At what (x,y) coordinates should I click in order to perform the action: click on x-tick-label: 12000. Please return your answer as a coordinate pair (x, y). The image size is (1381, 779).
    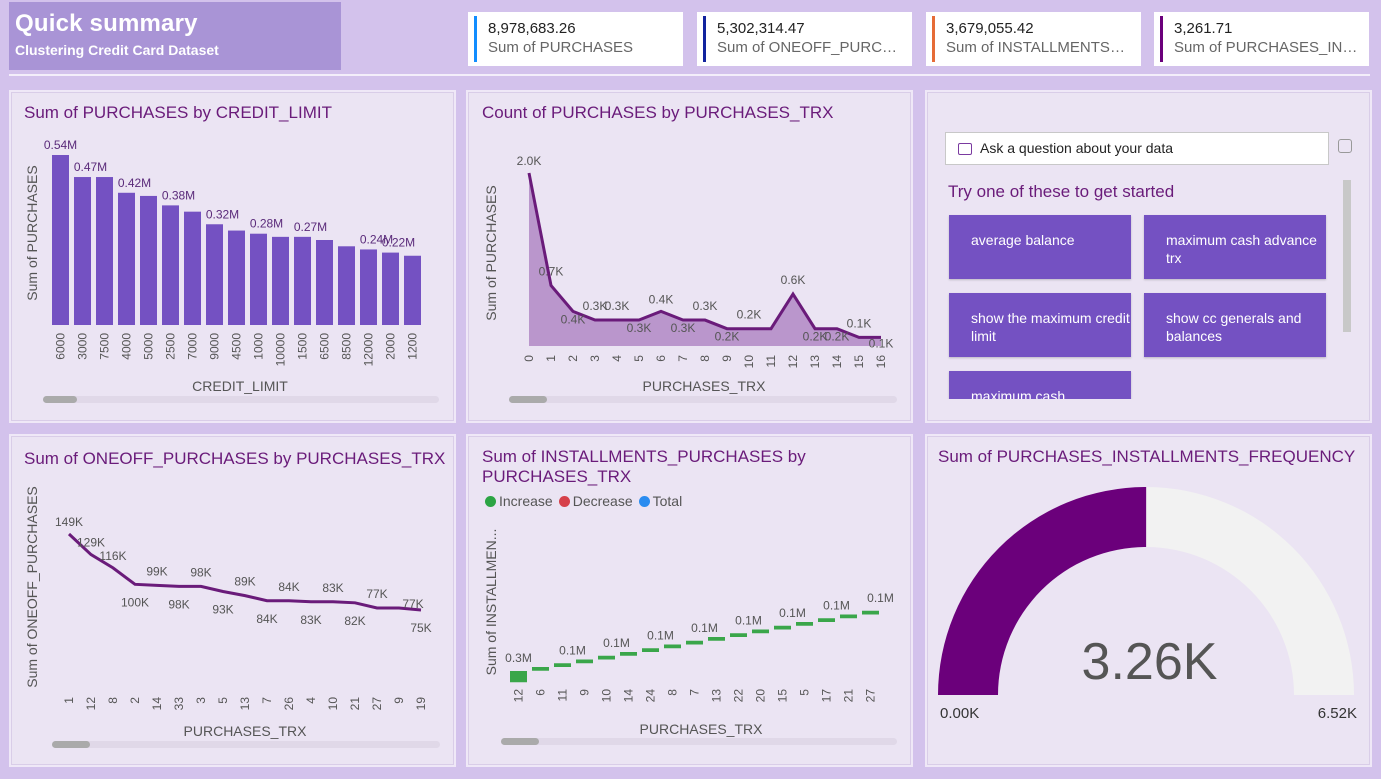
    Looking at the image, I should click on (369, 350).